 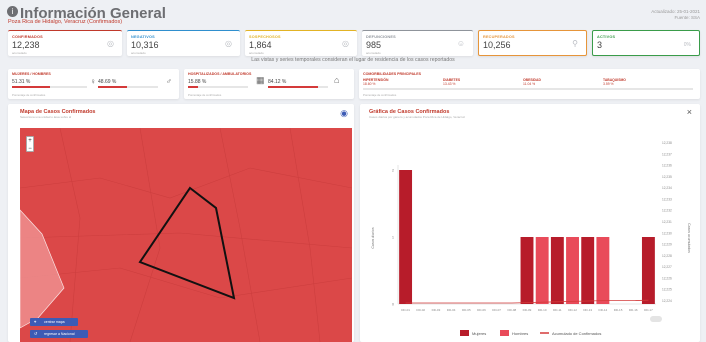 I want to click on info-icon: i, so click(x=12, y=11).